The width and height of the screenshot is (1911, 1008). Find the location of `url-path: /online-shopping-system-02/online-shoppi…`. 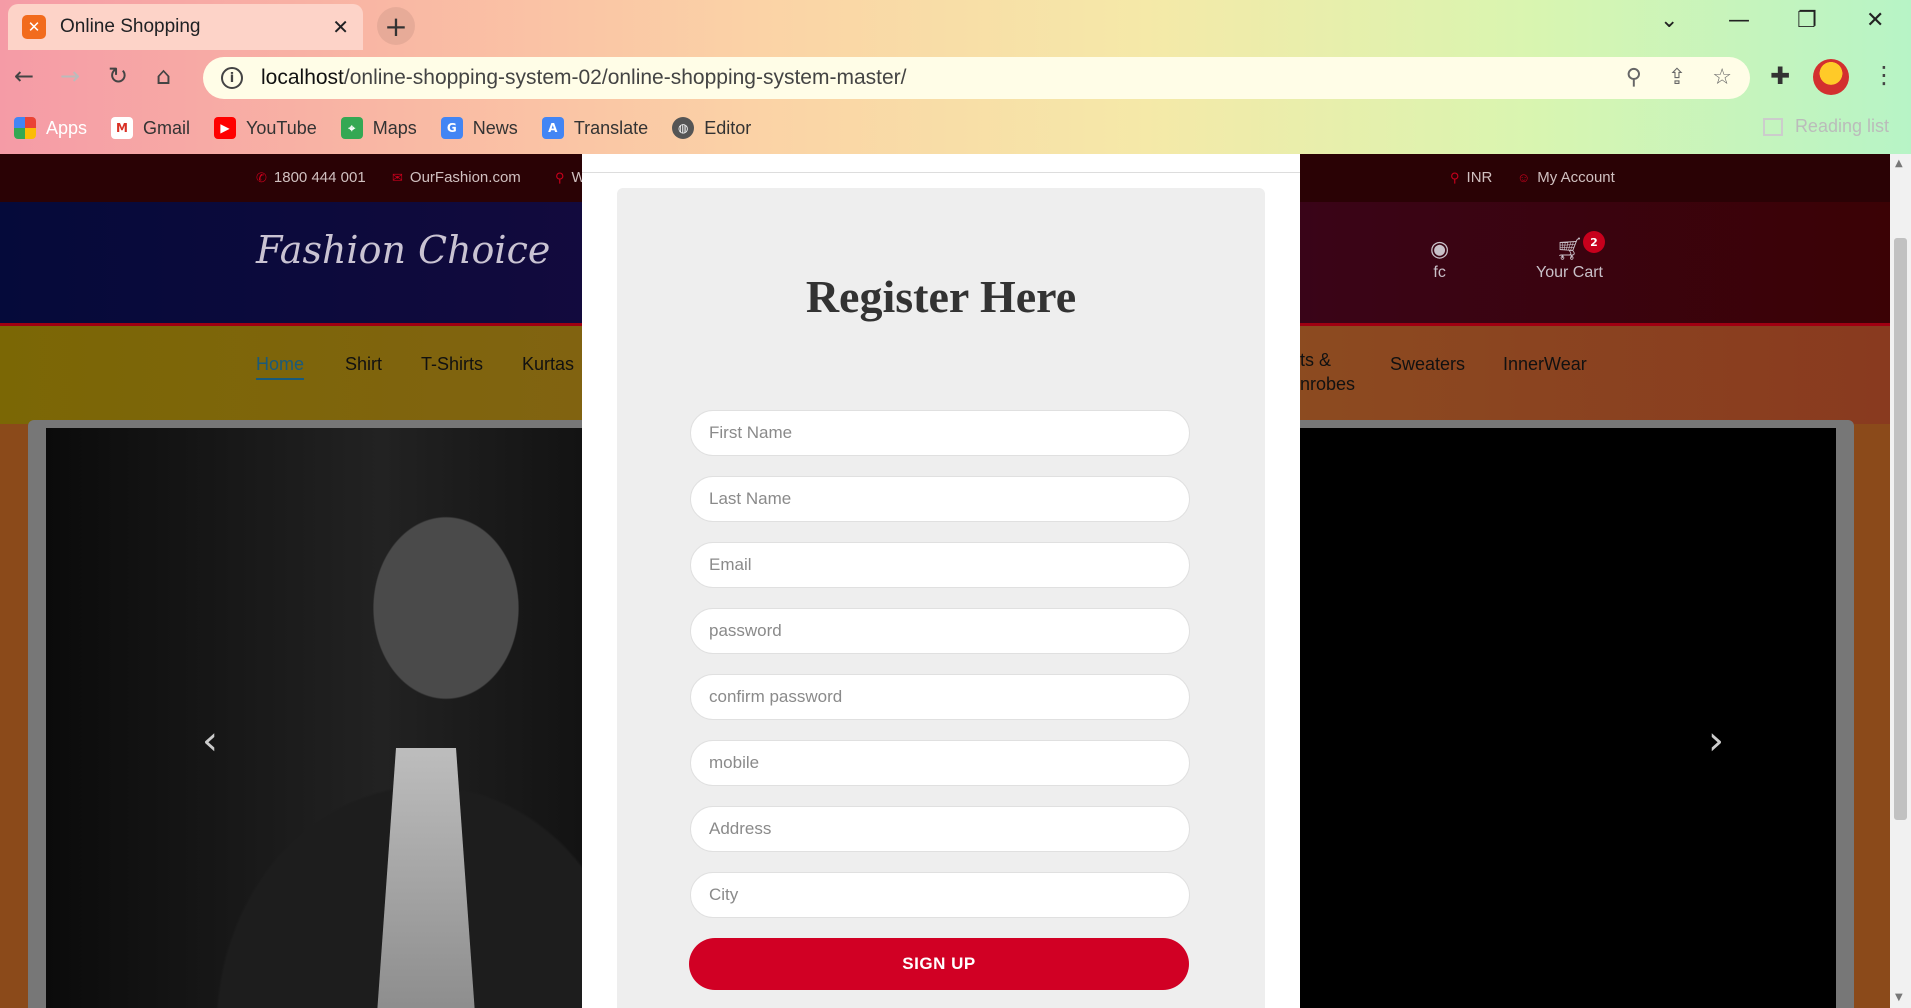

url-path: /online-shopping-system-02/online-shoppi… is located at coordinates (625, 77).